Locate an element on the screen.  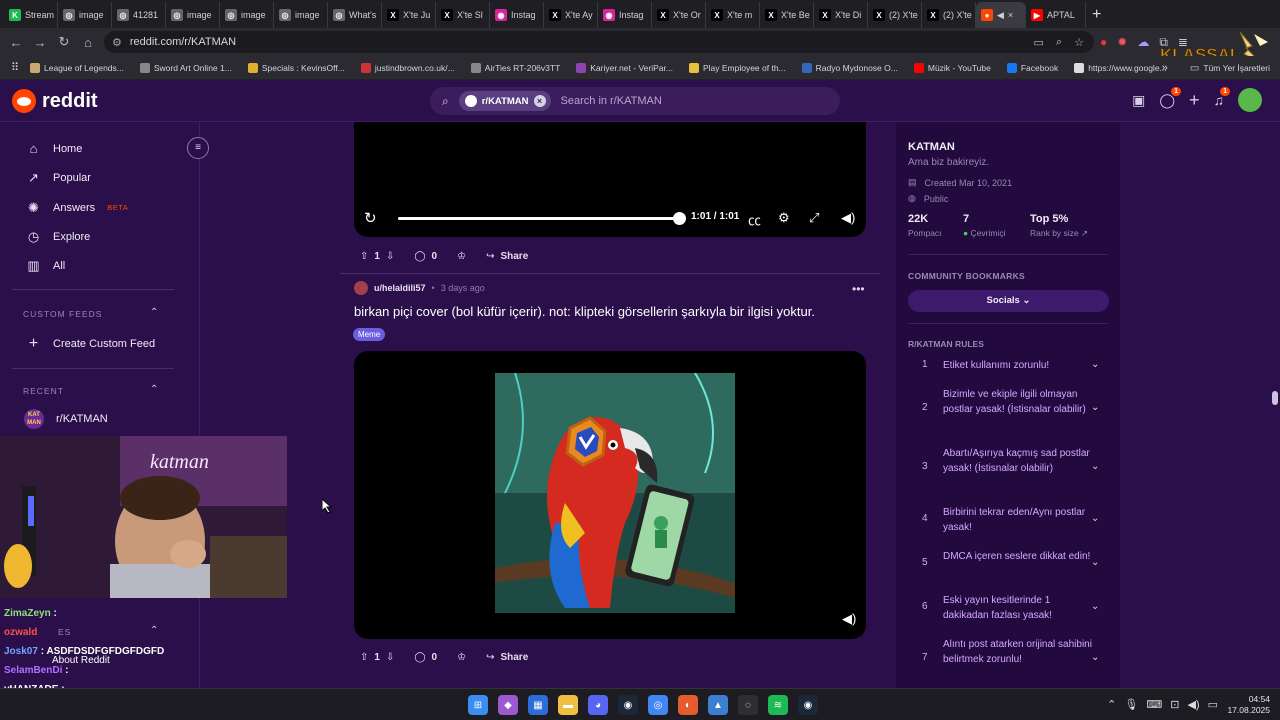
page-scrollbar is located at coordinates (1275, 405).